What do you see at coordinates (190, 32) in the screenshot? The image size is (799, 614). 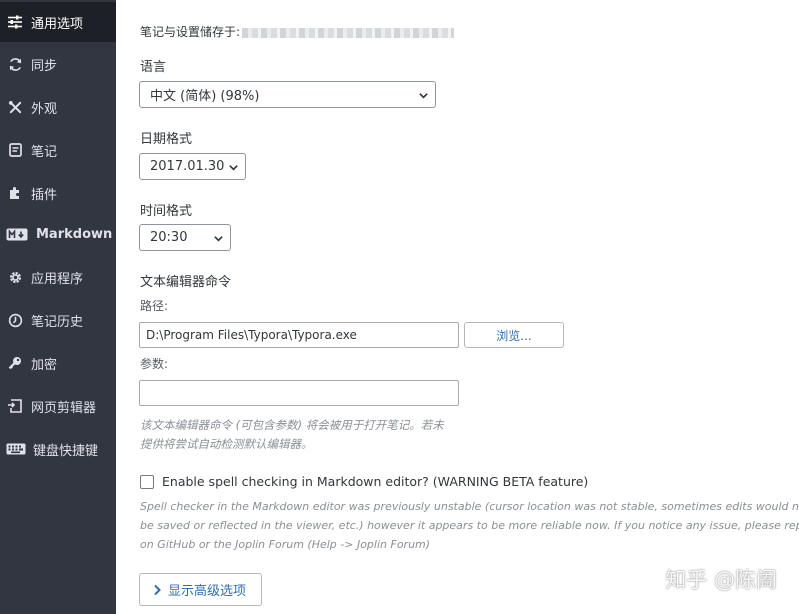 I see `storage-label: 笔记与设置储存于:` at bounding box center [190, 32].